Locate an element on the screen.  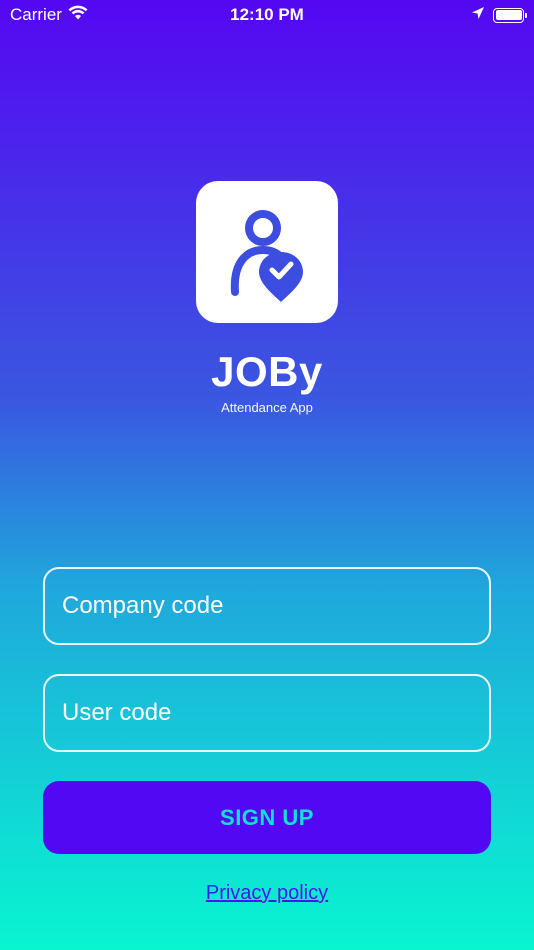
wifi-icon is located at coordinates (78, 15).